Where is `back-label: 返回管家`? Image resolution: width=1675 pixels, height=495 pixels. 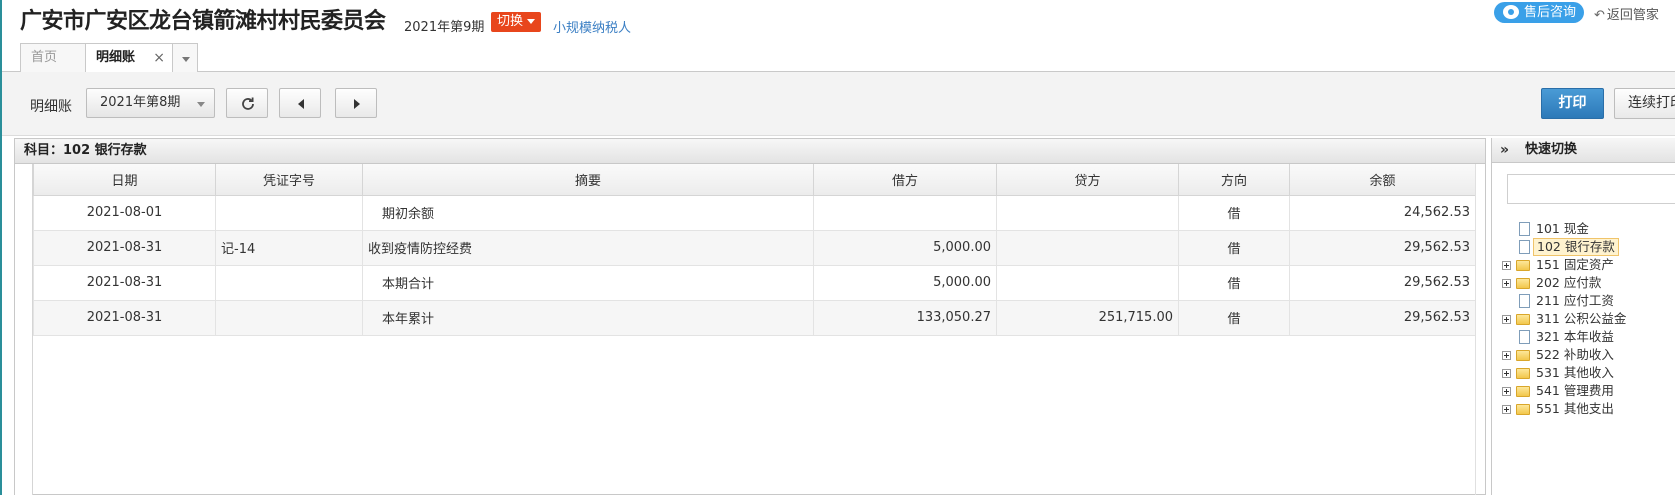 back-label: 返回管家 is located at coordinates (1632, 15).